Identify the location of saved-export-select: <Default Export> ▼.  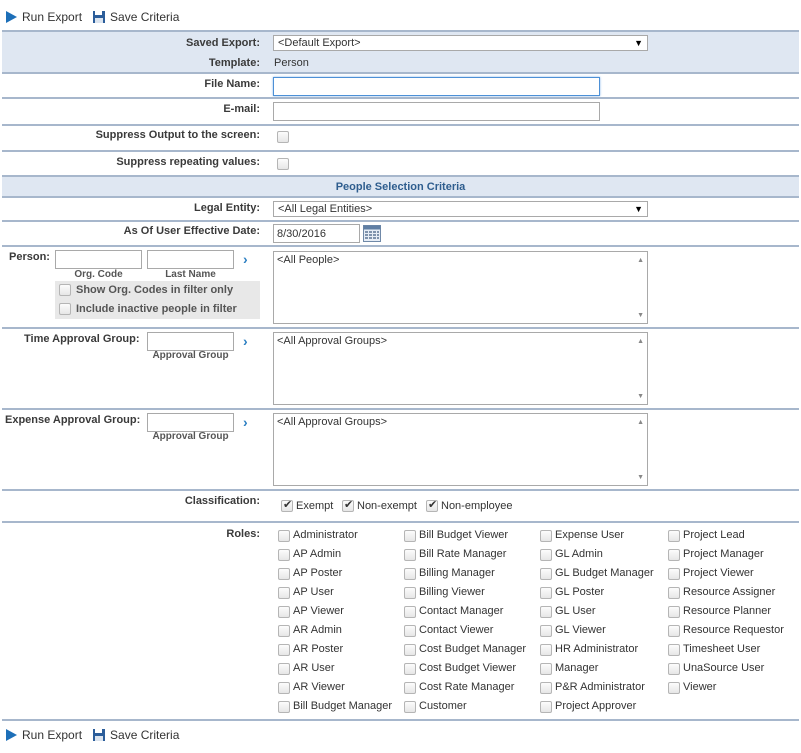
(460, 43).